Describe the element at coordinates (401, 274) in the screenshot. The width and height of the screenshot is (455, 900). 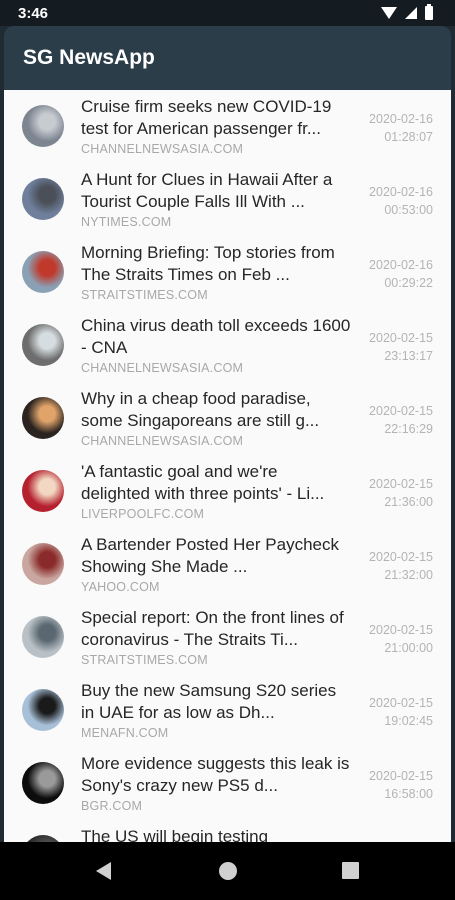
I see `article-timestamp: 2020-02-16 00:29:22` at that location.